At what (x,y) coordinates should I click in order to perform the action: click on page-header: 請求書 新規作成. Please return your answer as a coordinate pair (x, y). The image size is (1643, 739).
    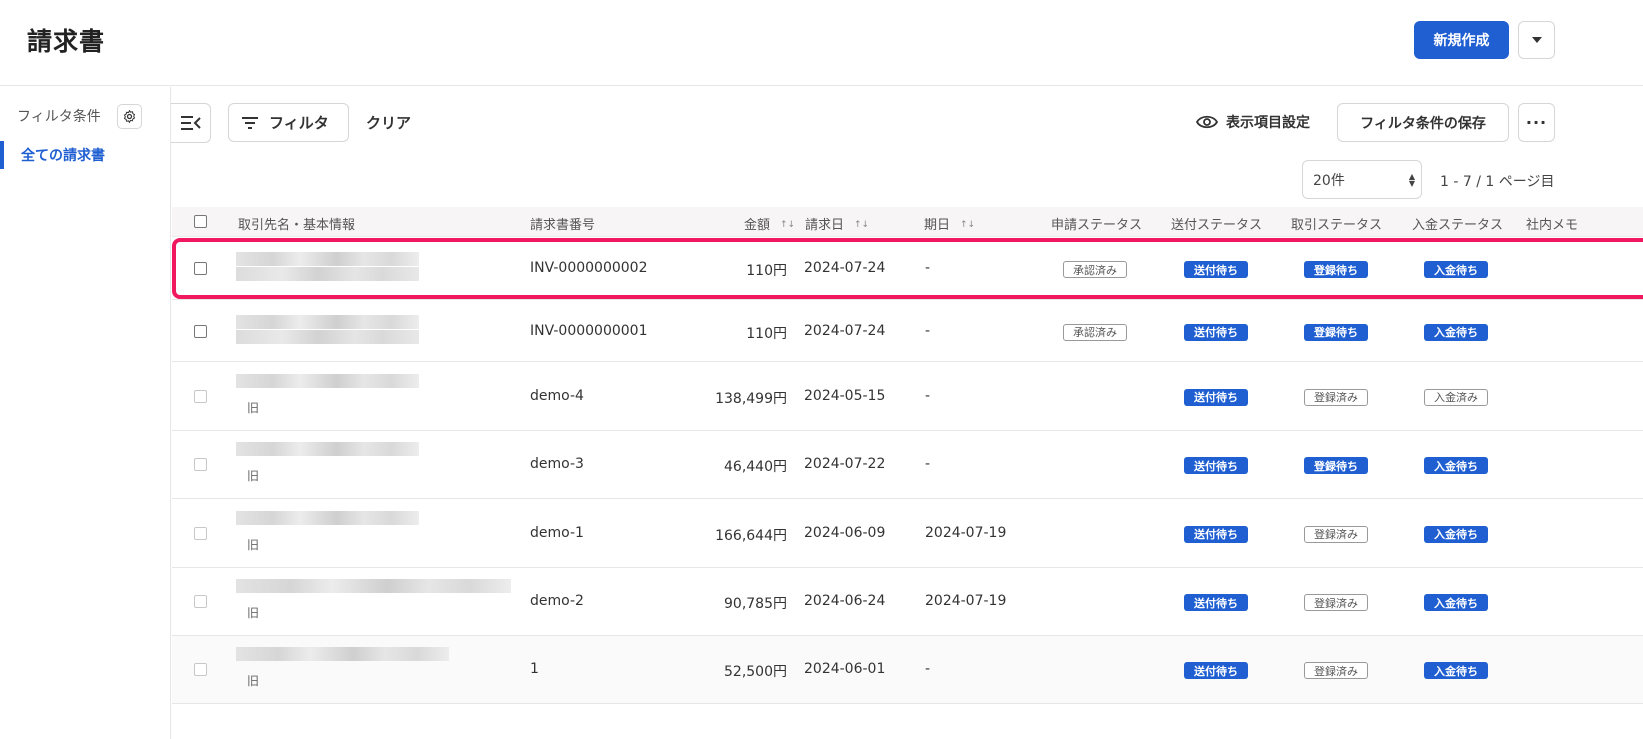
    Looking at the image, I should click on (821, 43).